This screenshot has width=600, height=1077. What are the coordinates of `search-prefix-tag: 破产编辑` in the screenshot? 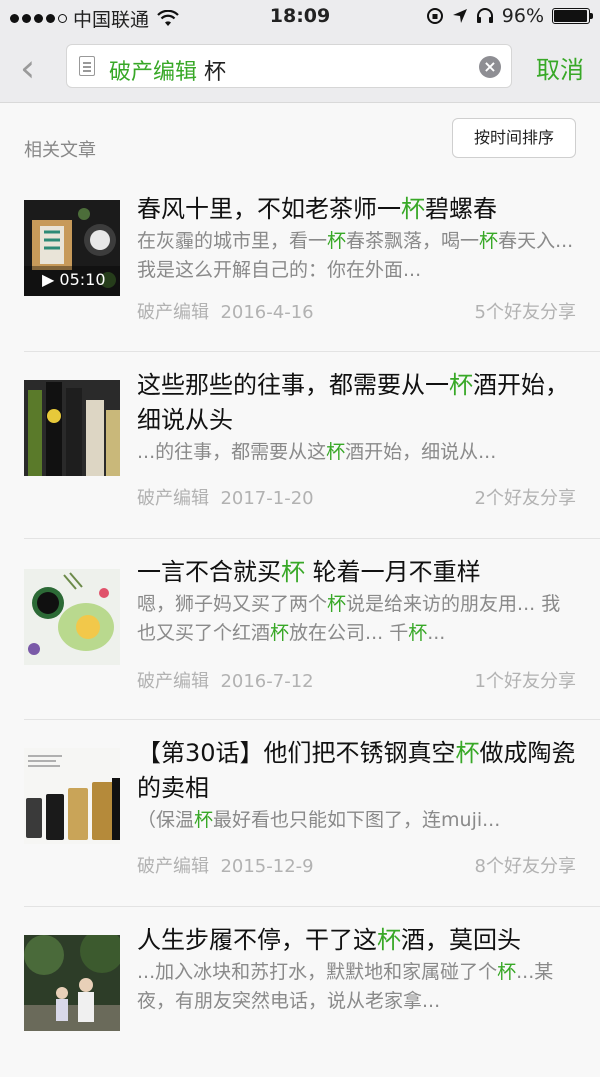 It's located at (153, 72).